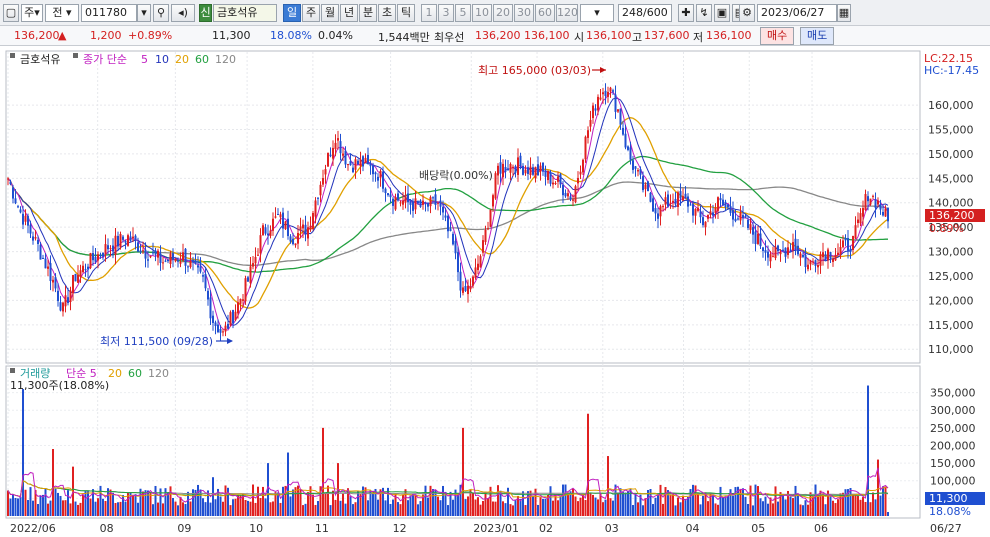  What do you see at coordinates (57, 12) in the screenshot?
I see `range-label: 전` at bounding box center [57, 12].